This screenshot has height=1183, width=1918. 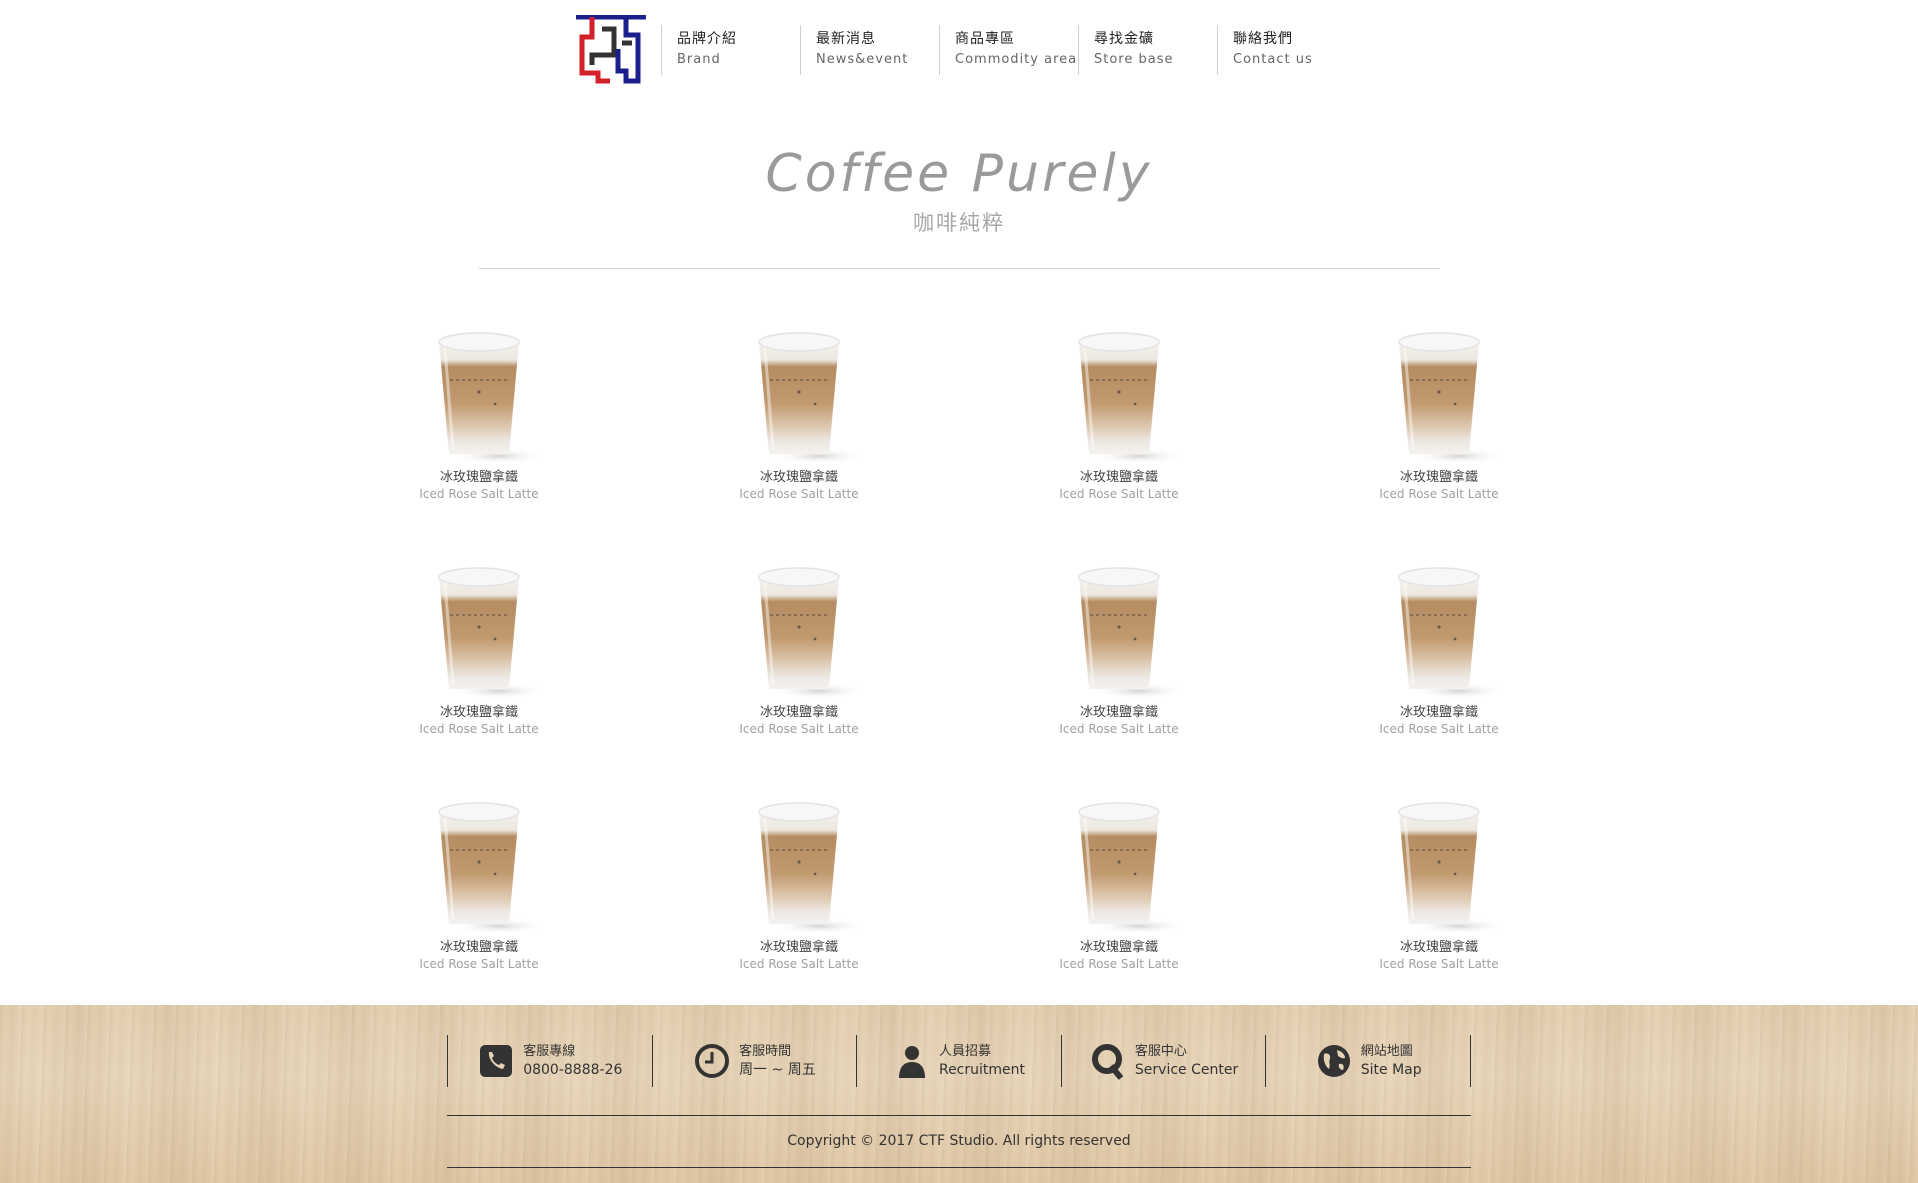 What do you see at coordinates (1134, 59) in the screenshot?
I see `nav-label-en: Store base` at bounding box center [1134, 59].